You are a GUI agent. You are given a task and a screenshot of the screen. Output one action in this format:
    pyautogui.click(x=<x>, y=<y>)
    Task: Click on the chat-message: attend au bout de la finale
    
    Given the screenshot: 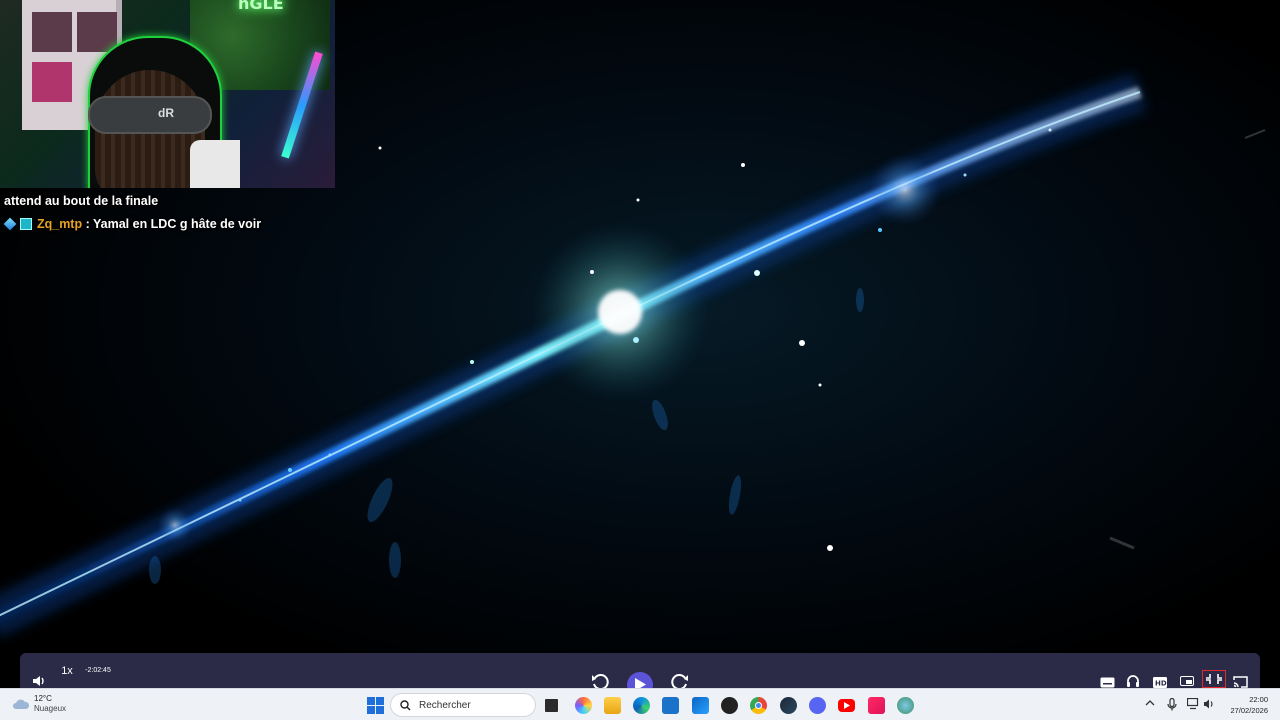 What is the action you would take?
    pyautogui.click(x=81, y=201)
    